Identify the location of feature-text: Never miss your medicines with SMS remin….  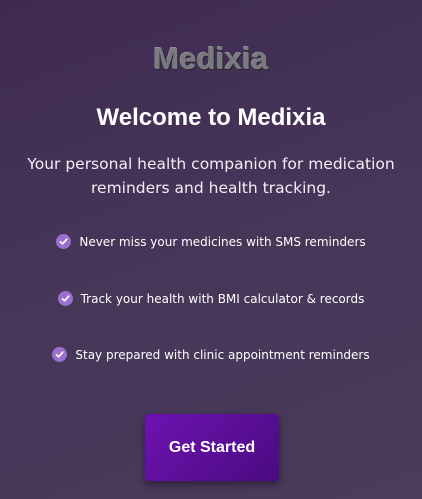
(222, 241).